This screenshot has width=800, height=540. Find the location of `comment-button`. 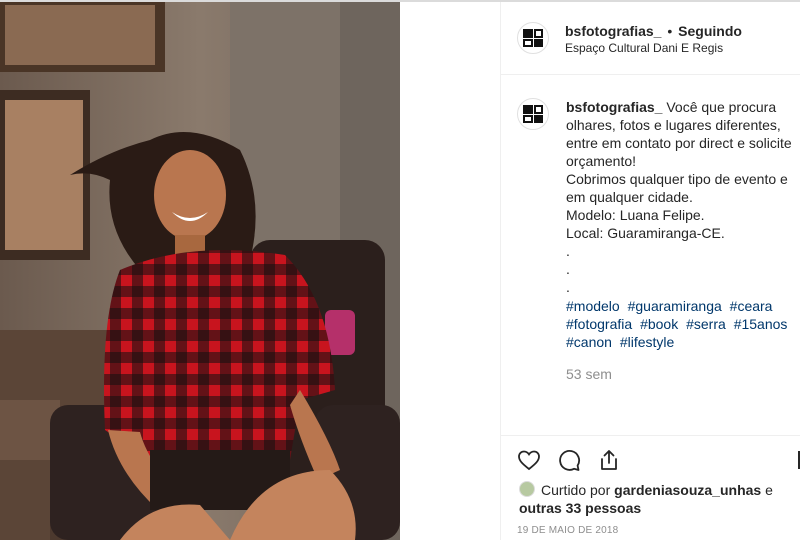

comment-button is located at coordinates (569, 460).